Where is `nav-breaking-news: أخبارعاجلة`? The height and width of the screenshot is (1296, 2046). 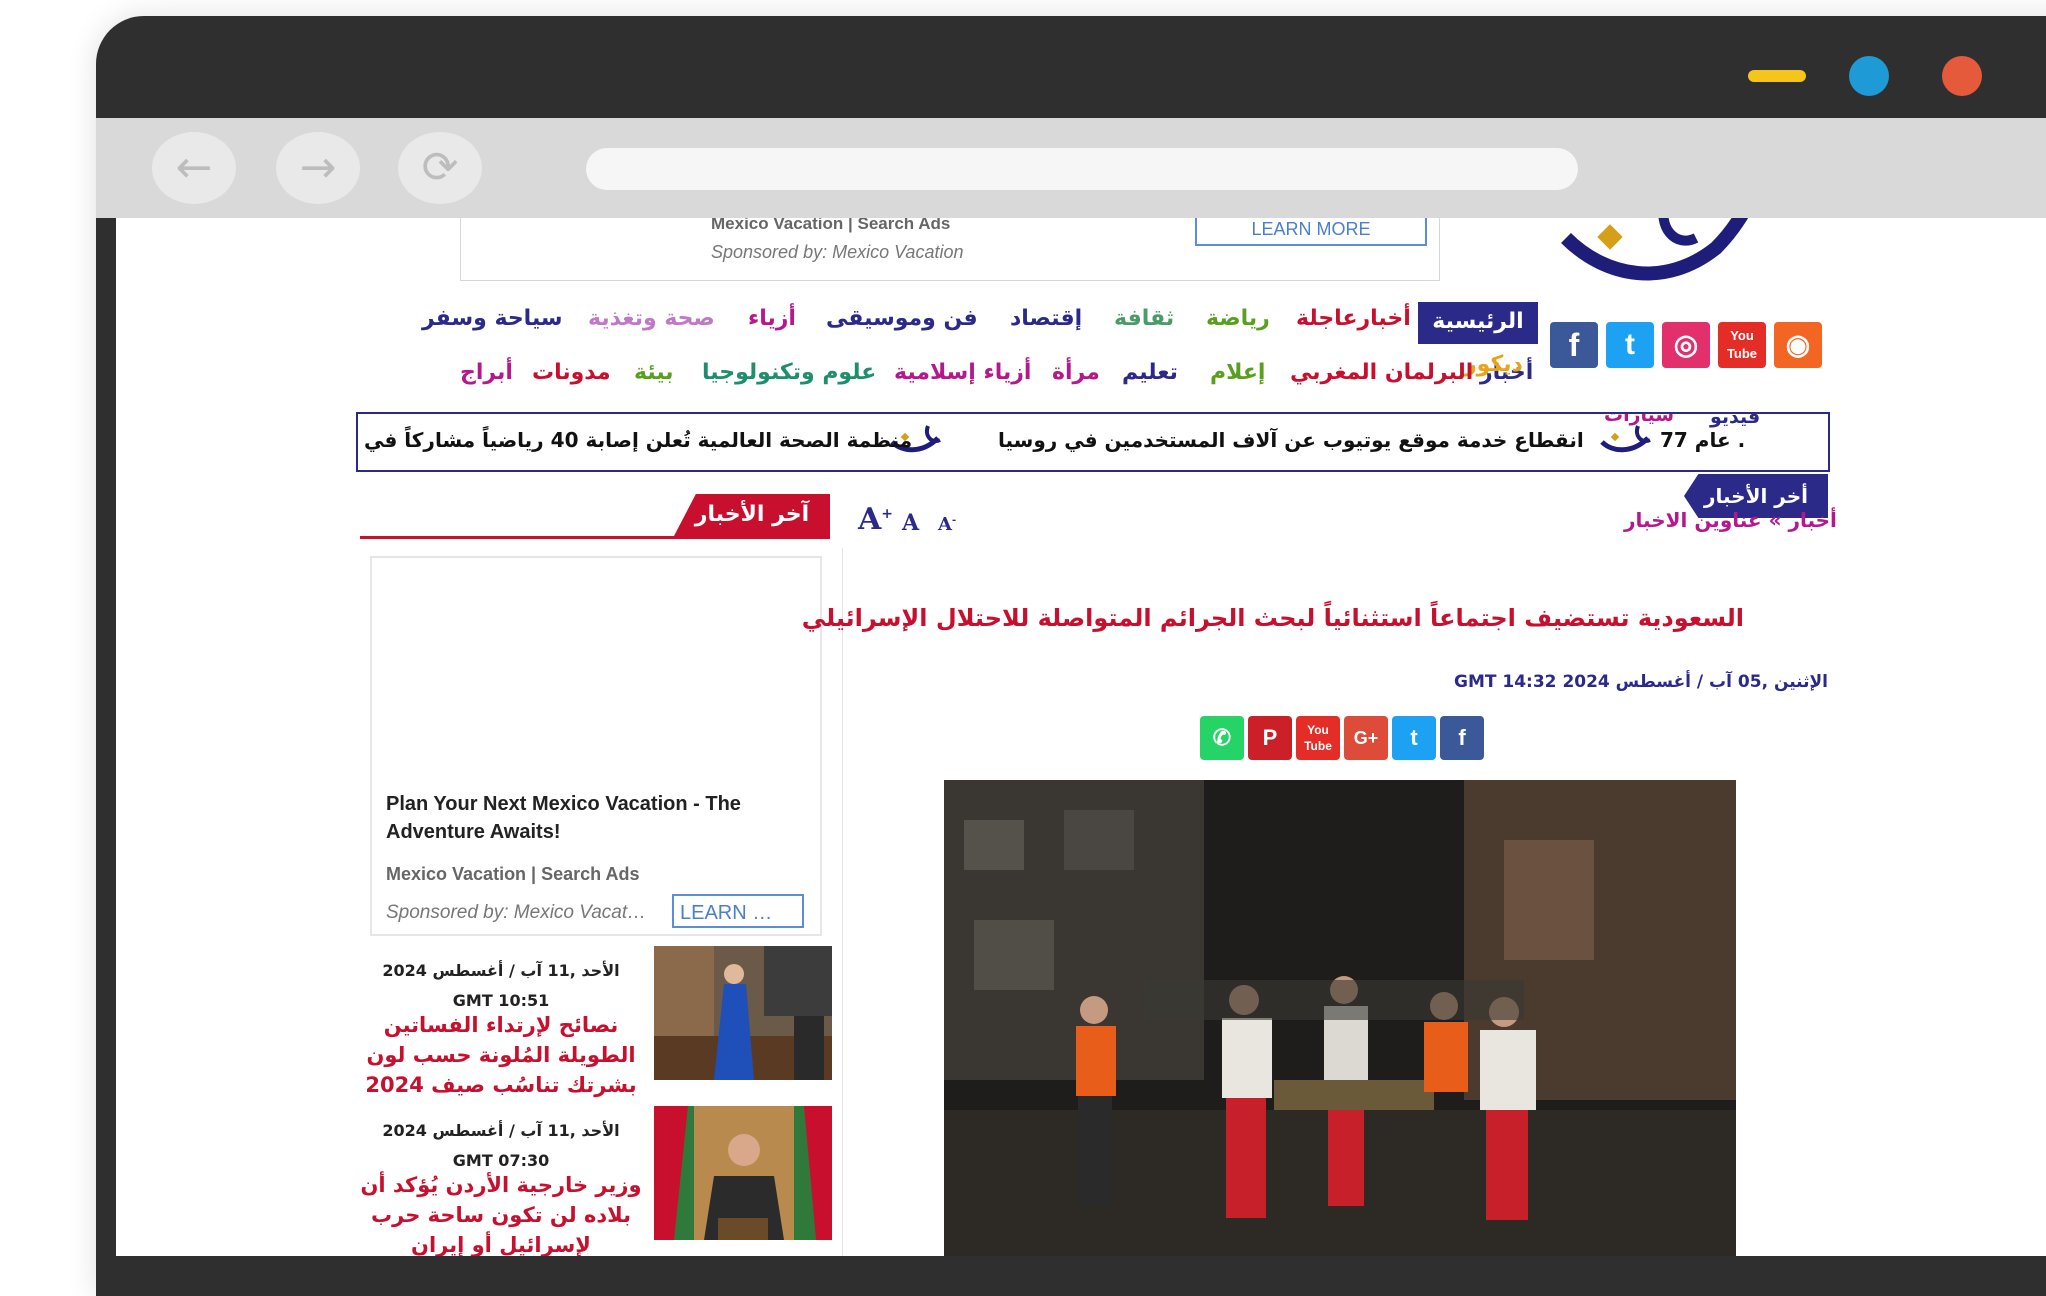
nav-breaking-news: أخبارعاجلة is located at coordinates (1353, 318).